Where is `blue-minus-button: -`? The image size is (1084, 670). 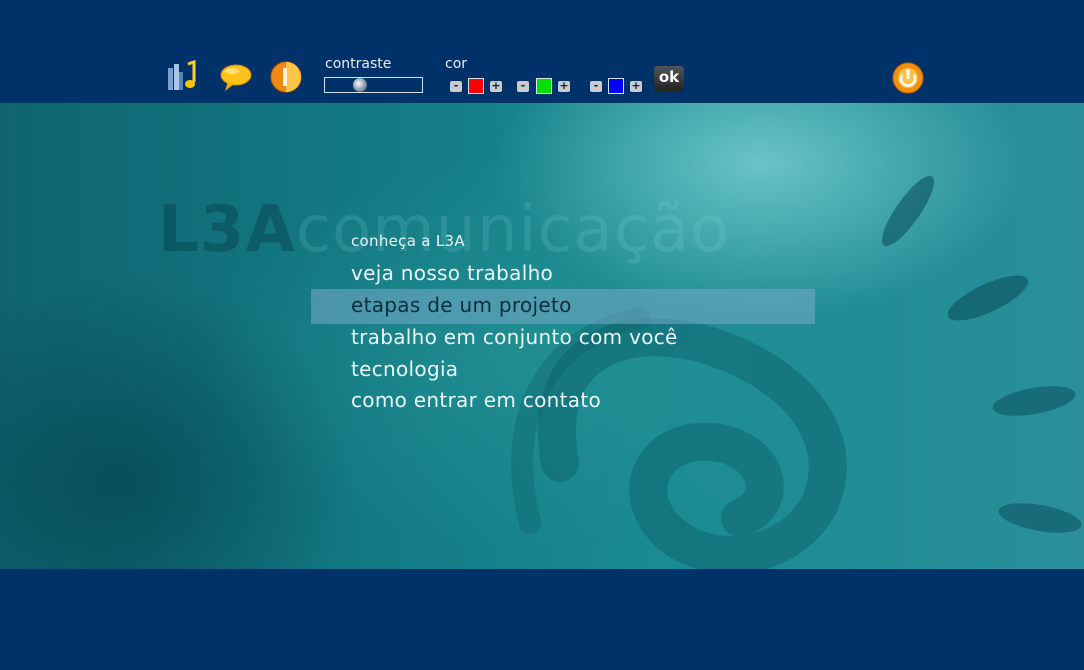
blue-minus-button: - is located at coordinates (596, 86).